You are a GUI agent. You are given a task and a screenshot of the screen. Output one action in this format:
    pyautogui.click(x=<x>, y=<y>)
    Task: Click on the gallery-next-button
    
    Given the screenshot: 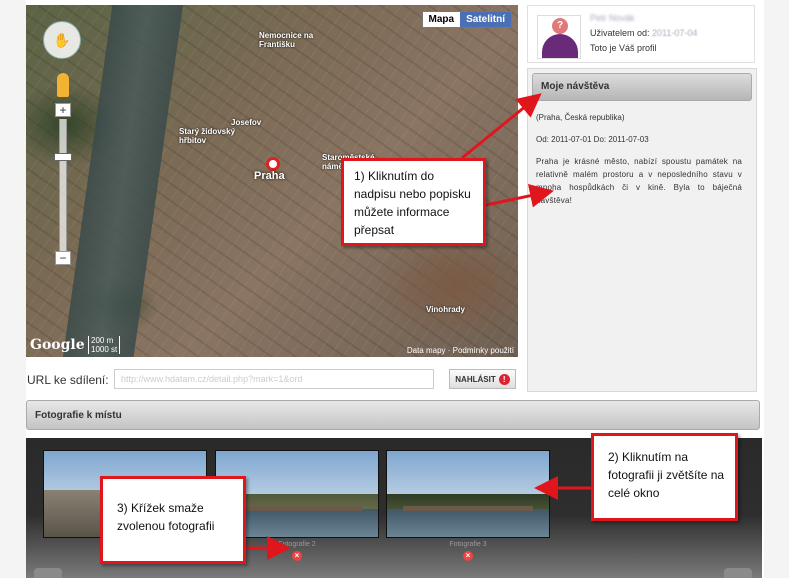 What is the action you would take?
    pyautogui.click(x=738, y=573)
    